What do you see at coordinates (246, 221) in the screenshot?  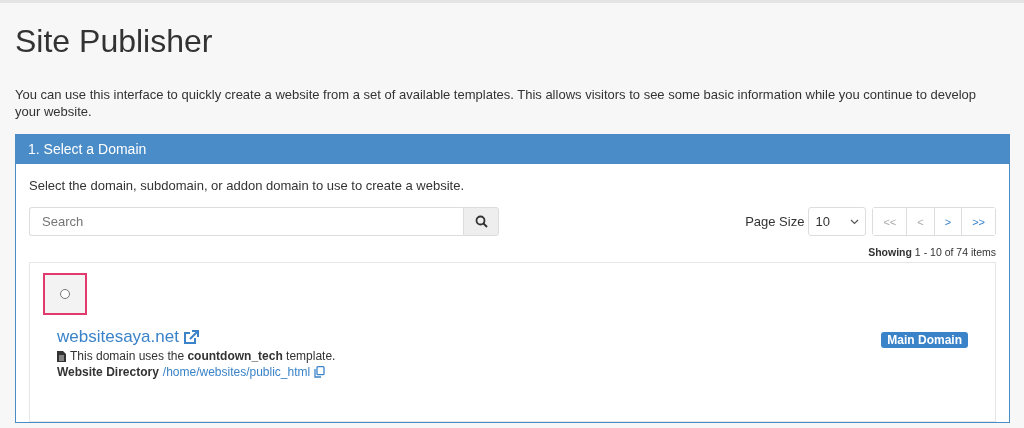 I see `search-field: Search` at bounding box center [246, 221].